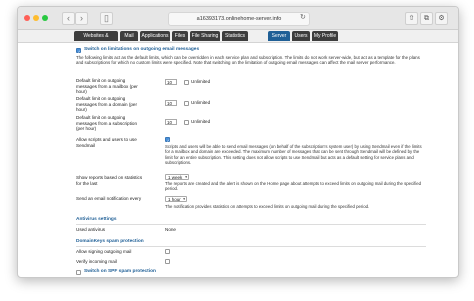 This screenshot has height=301, width=474. I want to click on used-antivirus-label: Used antivirus, so click(91, 229).